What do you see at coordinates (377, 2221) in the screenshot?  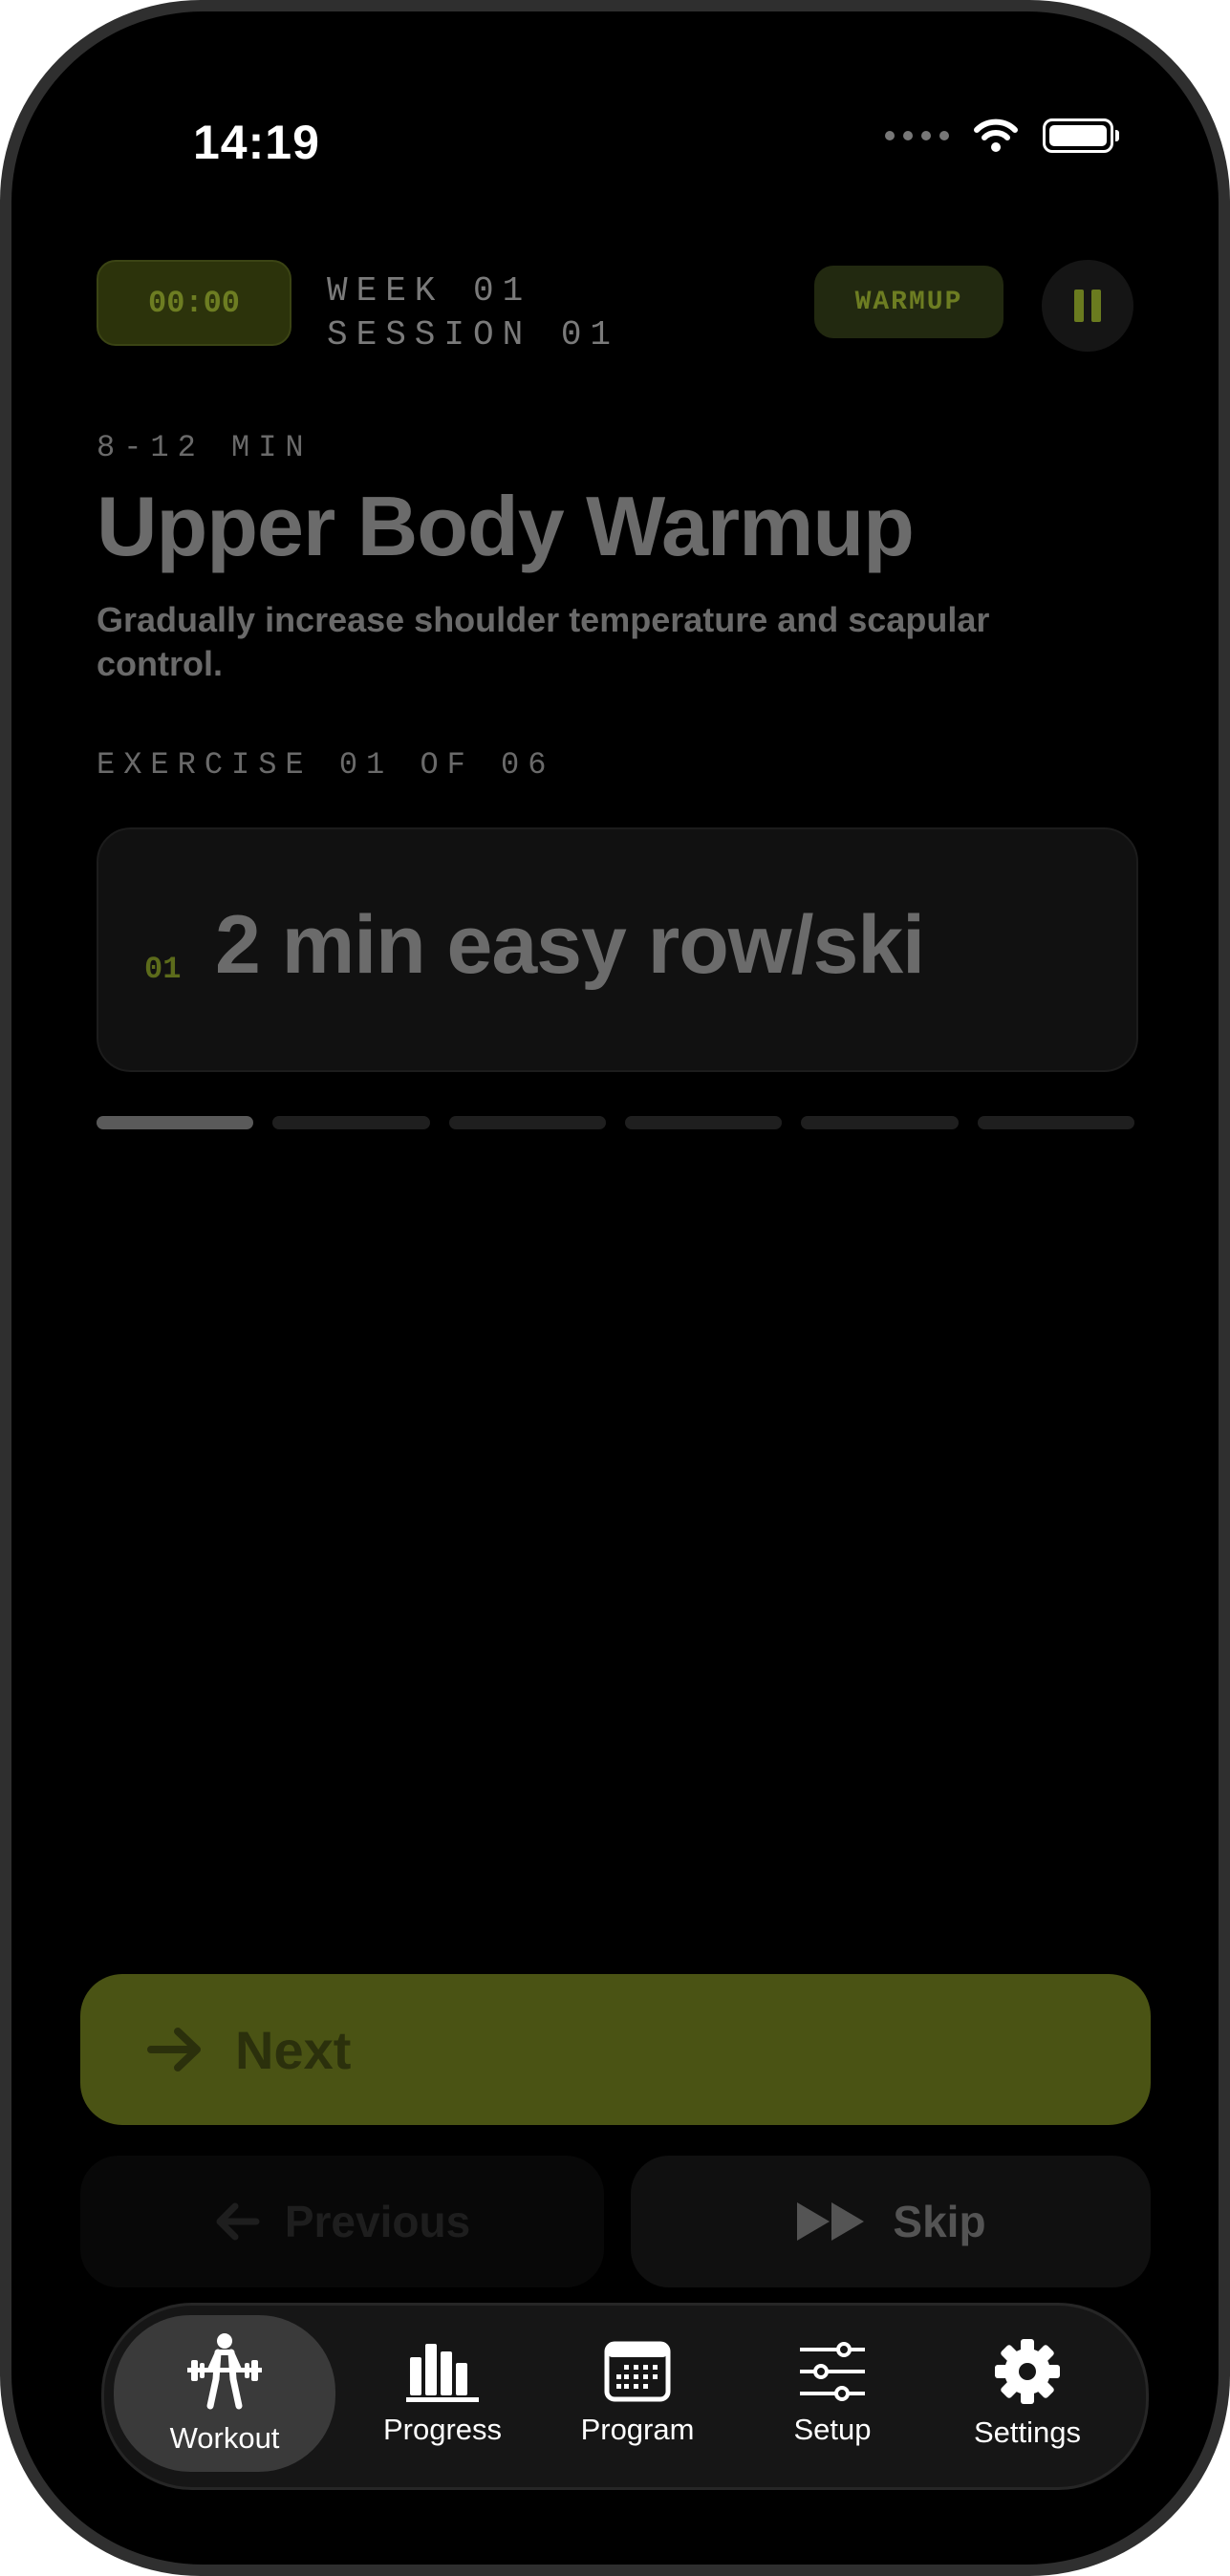 I see `previous-button-label: Previous` at bounding box center [377, 2221].